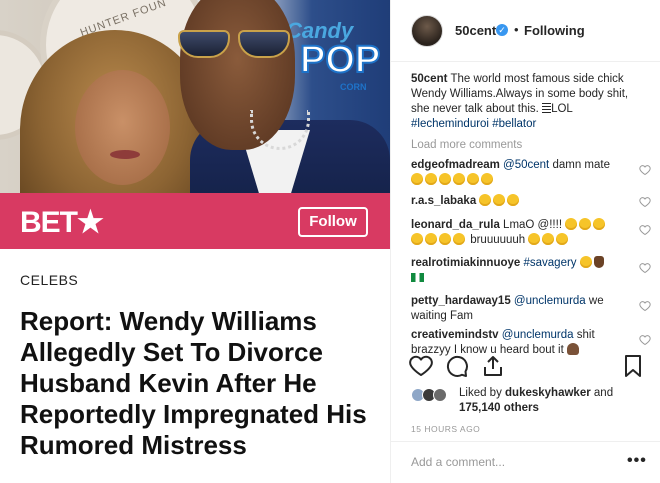 The height and width of the screenshot is (483, 660). What do you see at coordinates (445, 429) in the screenshot?
I see `post-timestamp: 15 HOURS AGO` at bounding box center [445, 429].